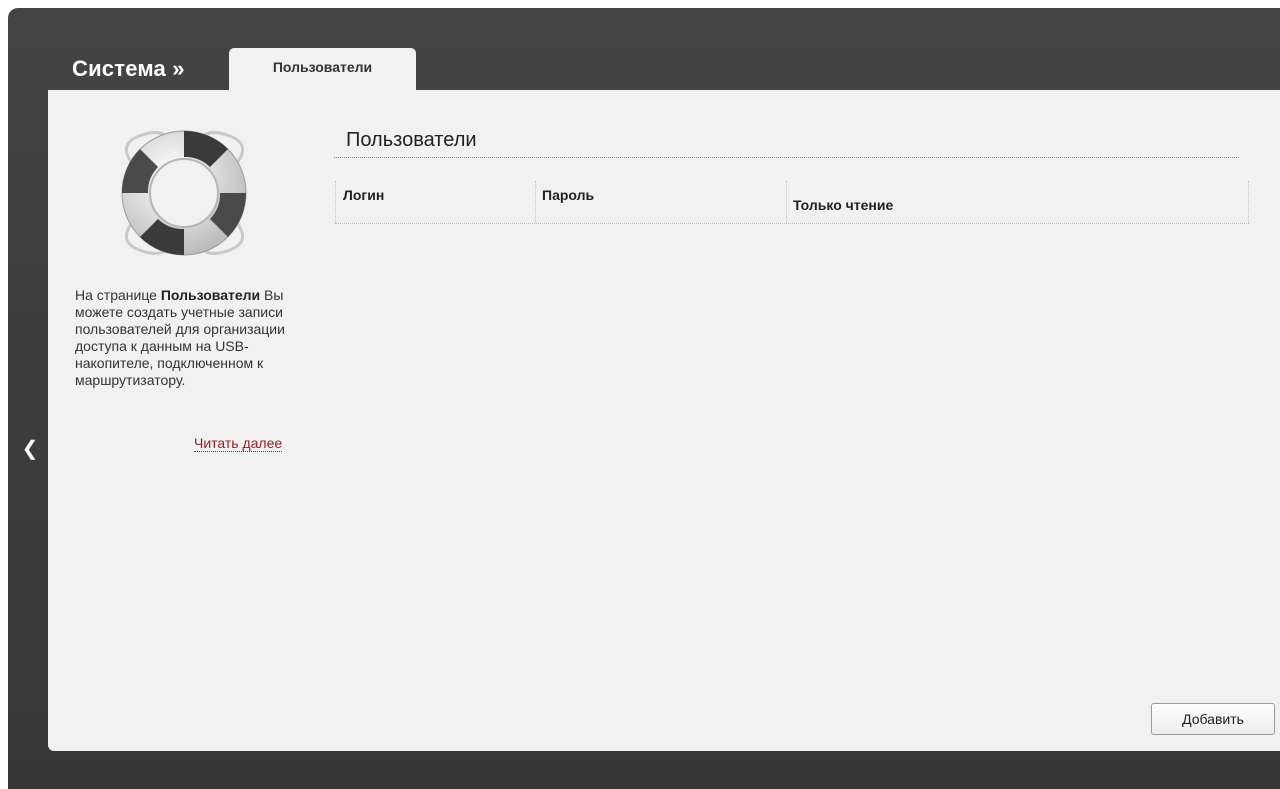  What do you see at coordinates (1213, 719) in the screenshot?
I see `add-button: Добавить` at bounding box center [1213, 719].